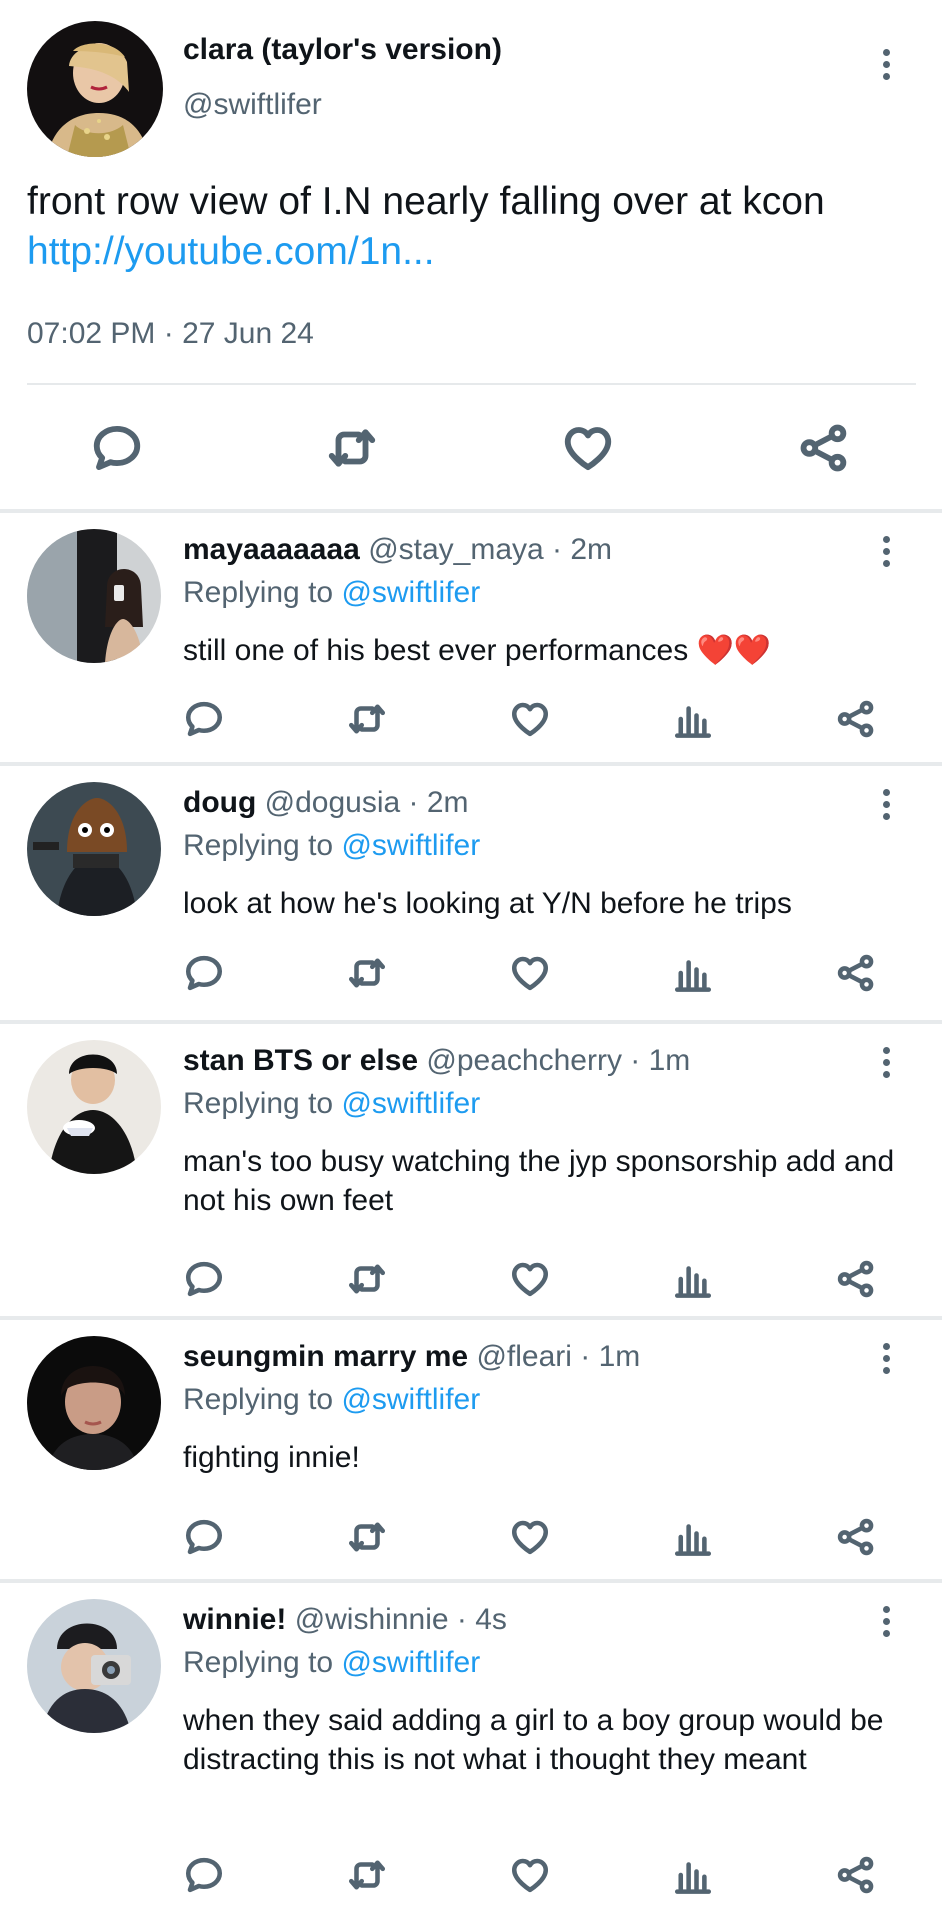  What do you see at coordinates (558, 1356) in the screenshot?
I see `handle-time: @fleari · 1m` at bounding box center [558, 1356].